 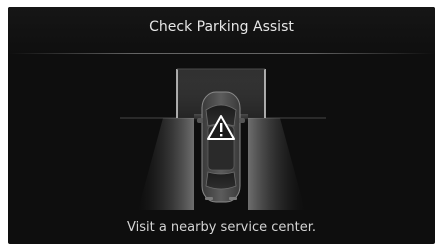 What do you see at coordinates (221, 27) in the screenshot?
I see `alert-title: Check Parking Assist` at bounding box center [221, 27].